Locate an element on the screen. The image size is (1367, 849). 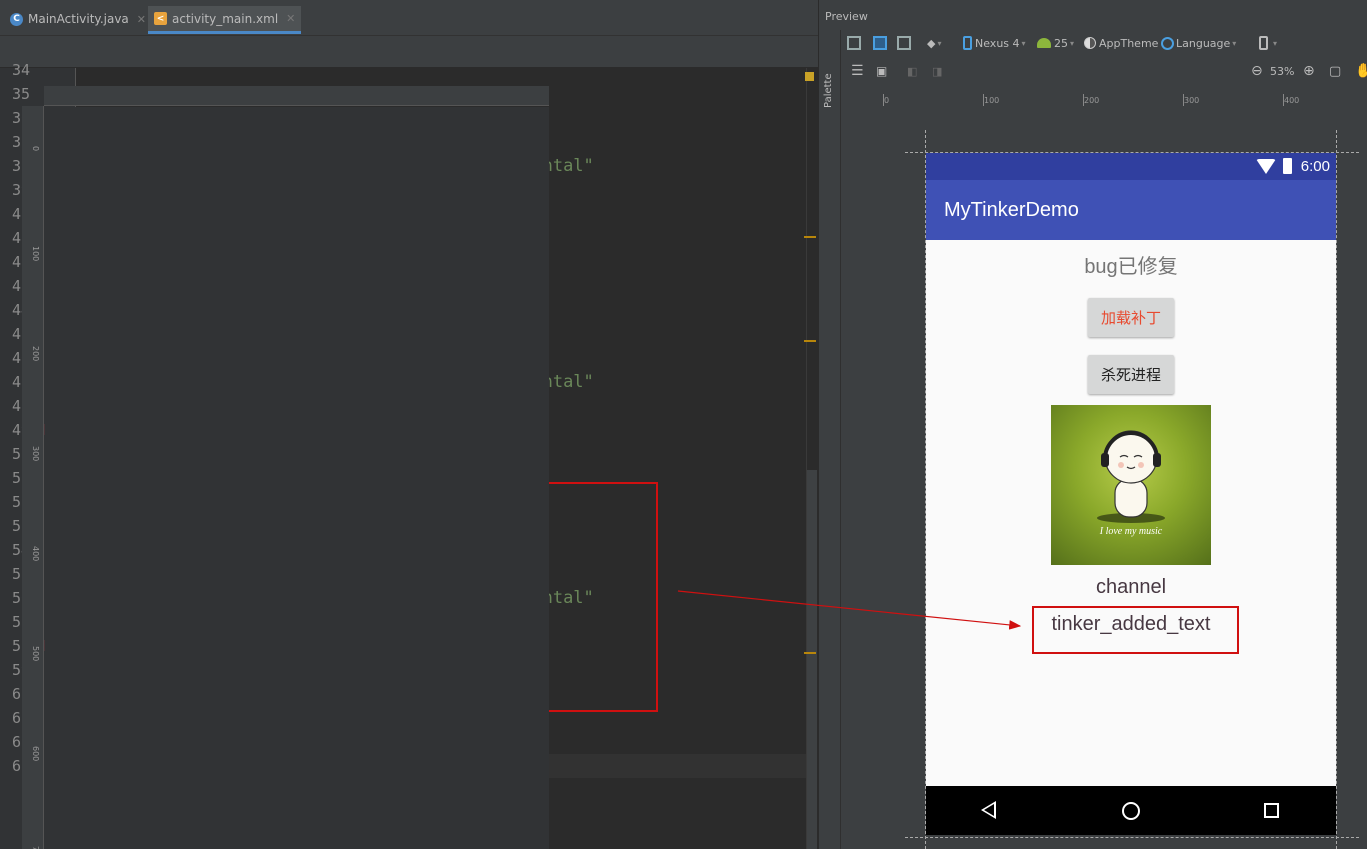
battery-icon is located at coordinates (1287, 166).